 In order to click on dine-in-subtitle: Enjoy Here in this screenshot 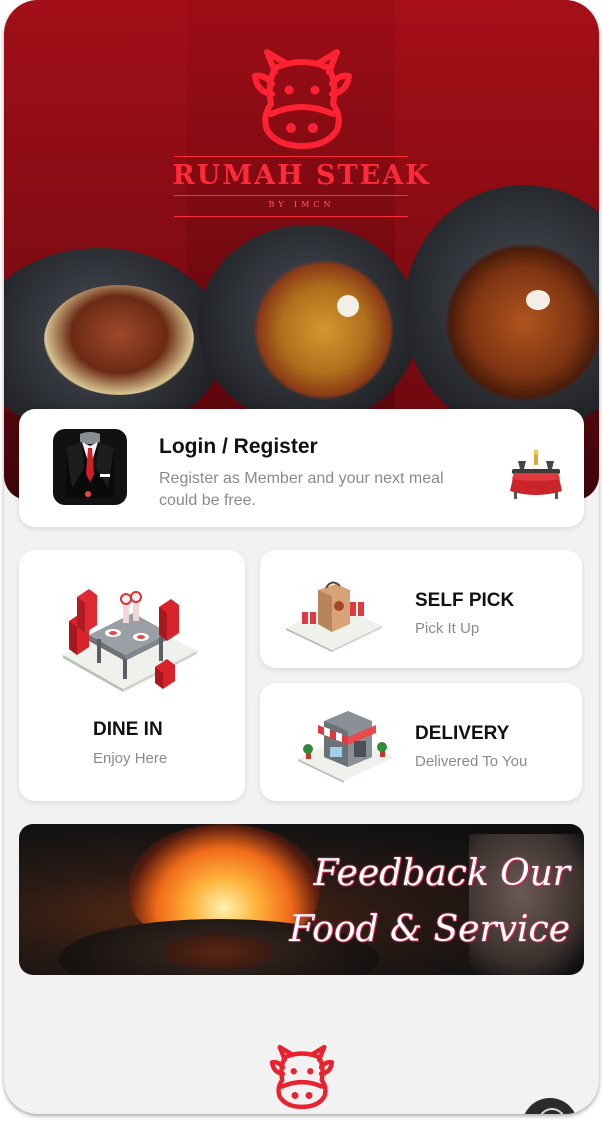, I will do `click(130, 758)`.